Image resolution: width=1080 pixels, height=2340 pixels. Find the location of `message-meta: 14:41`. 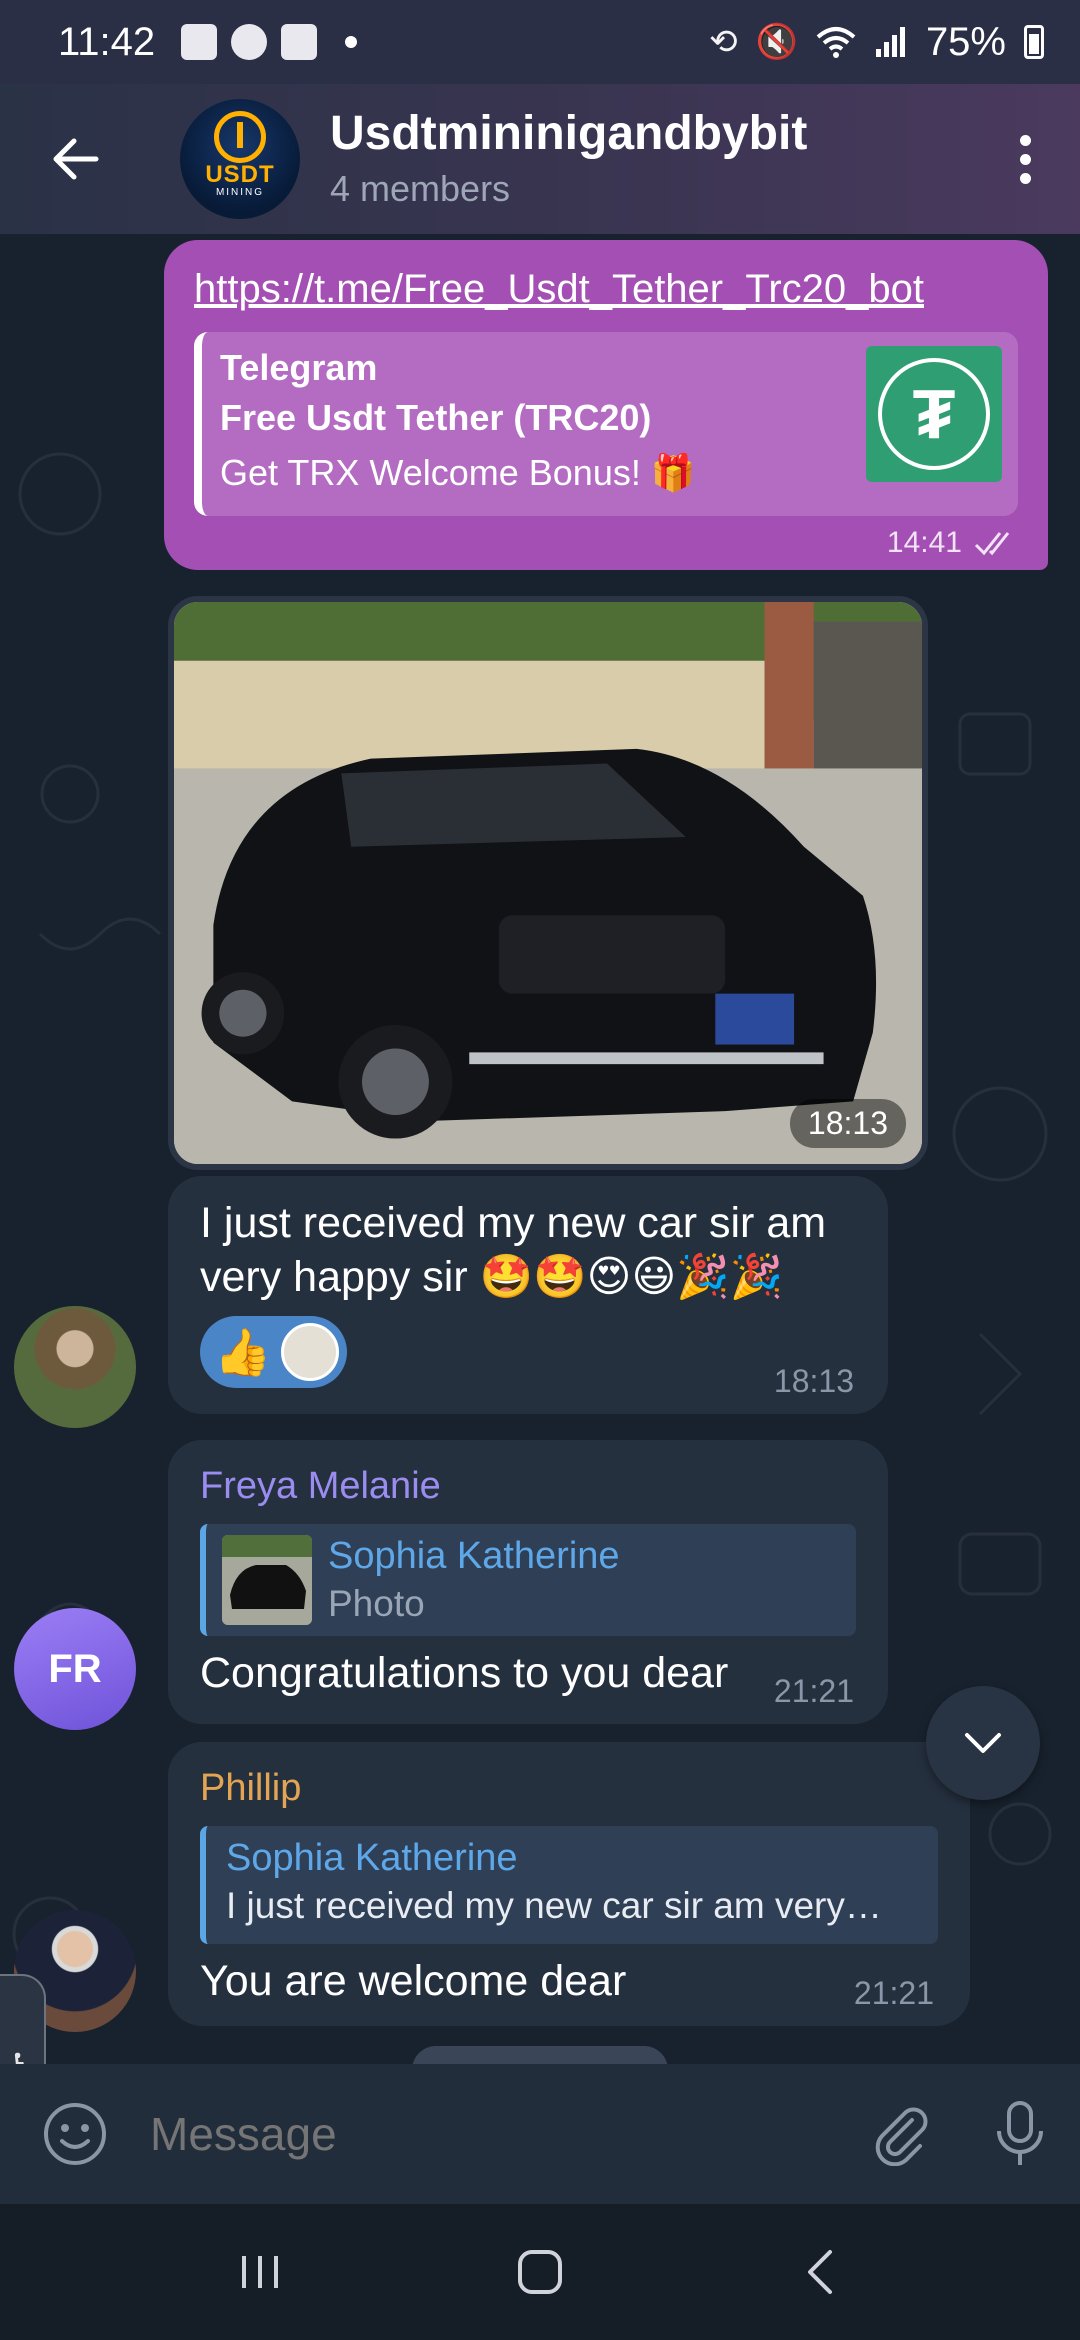

message-meta: 14:41 is located at coordinates (952, 543).